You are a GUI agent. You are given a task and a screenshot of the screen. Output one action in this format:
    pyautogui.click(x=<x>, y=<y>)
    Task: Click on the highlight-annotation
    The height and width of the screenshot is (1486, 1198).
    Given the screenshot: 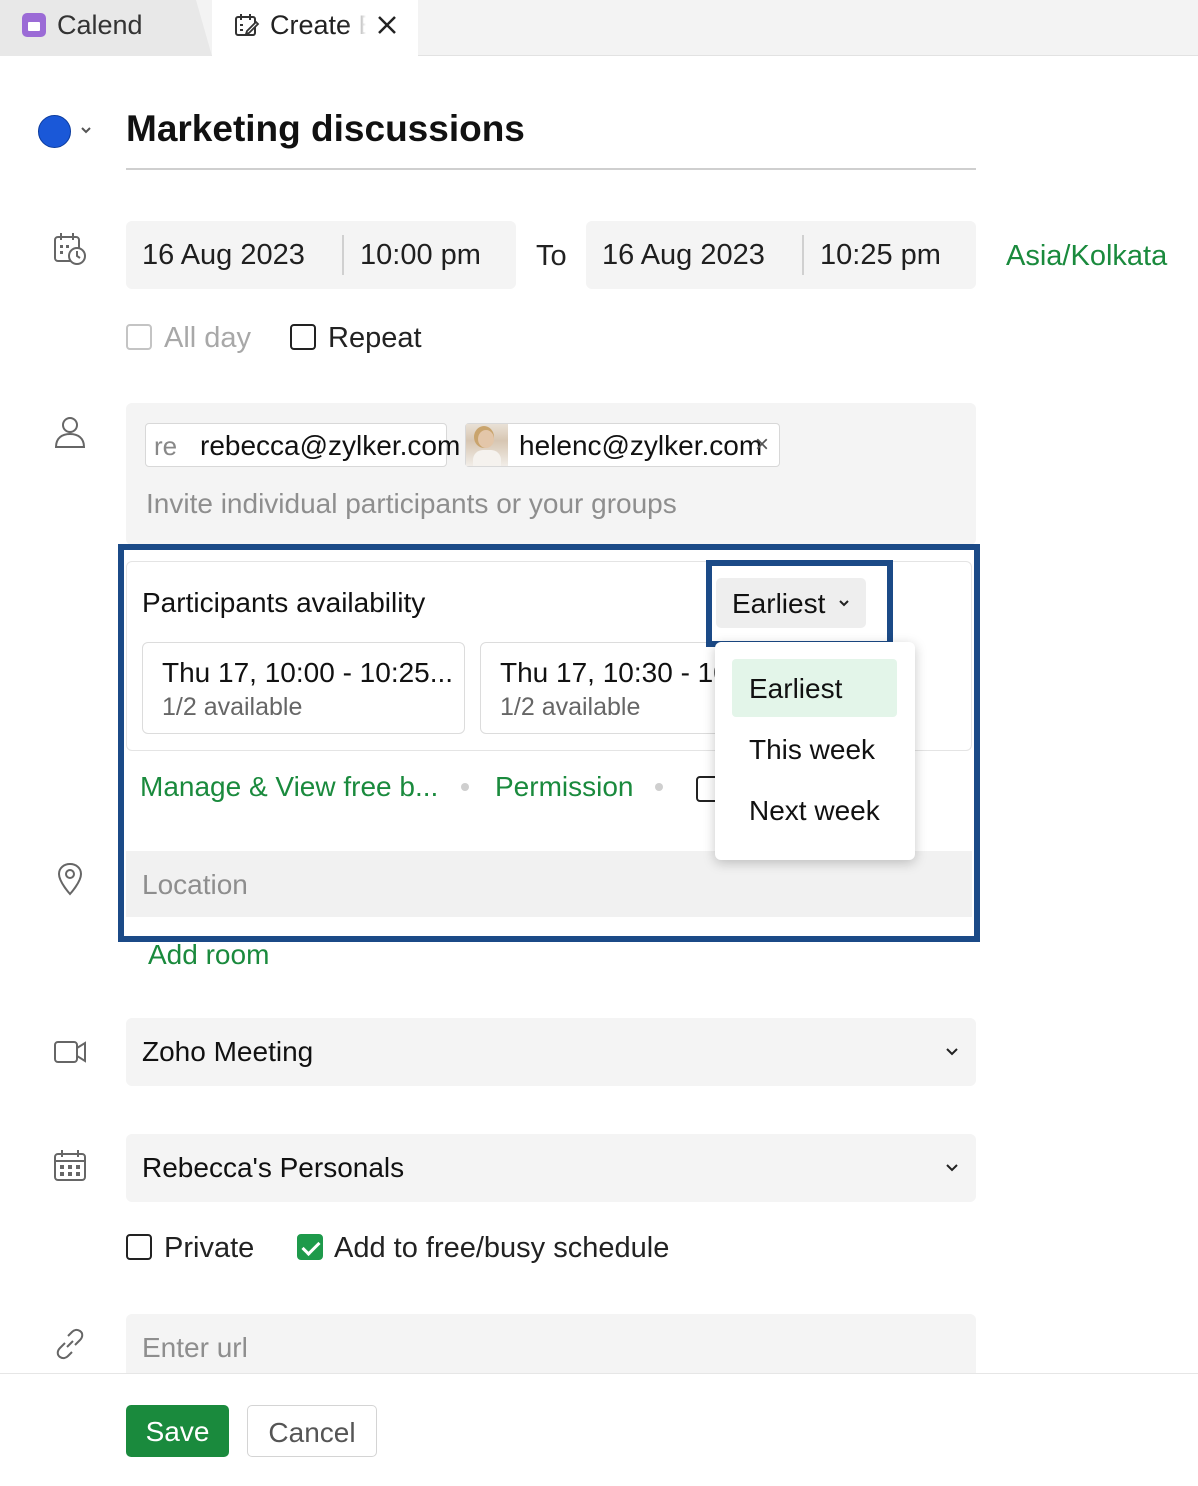 What is the action you would take?
    pyautogui.click(x=799, y=603)
    